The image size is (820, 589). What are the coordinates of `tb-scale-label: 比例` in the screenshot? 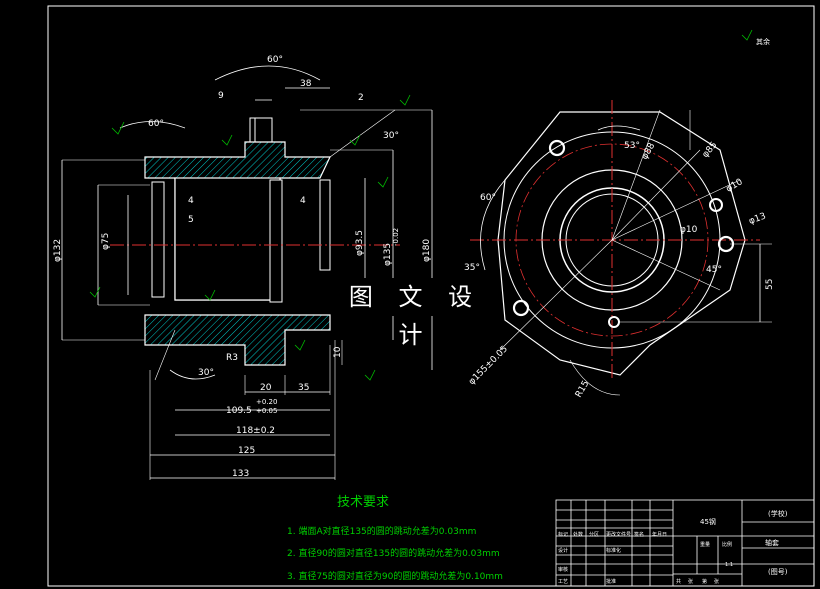 It's located at (727, 544).